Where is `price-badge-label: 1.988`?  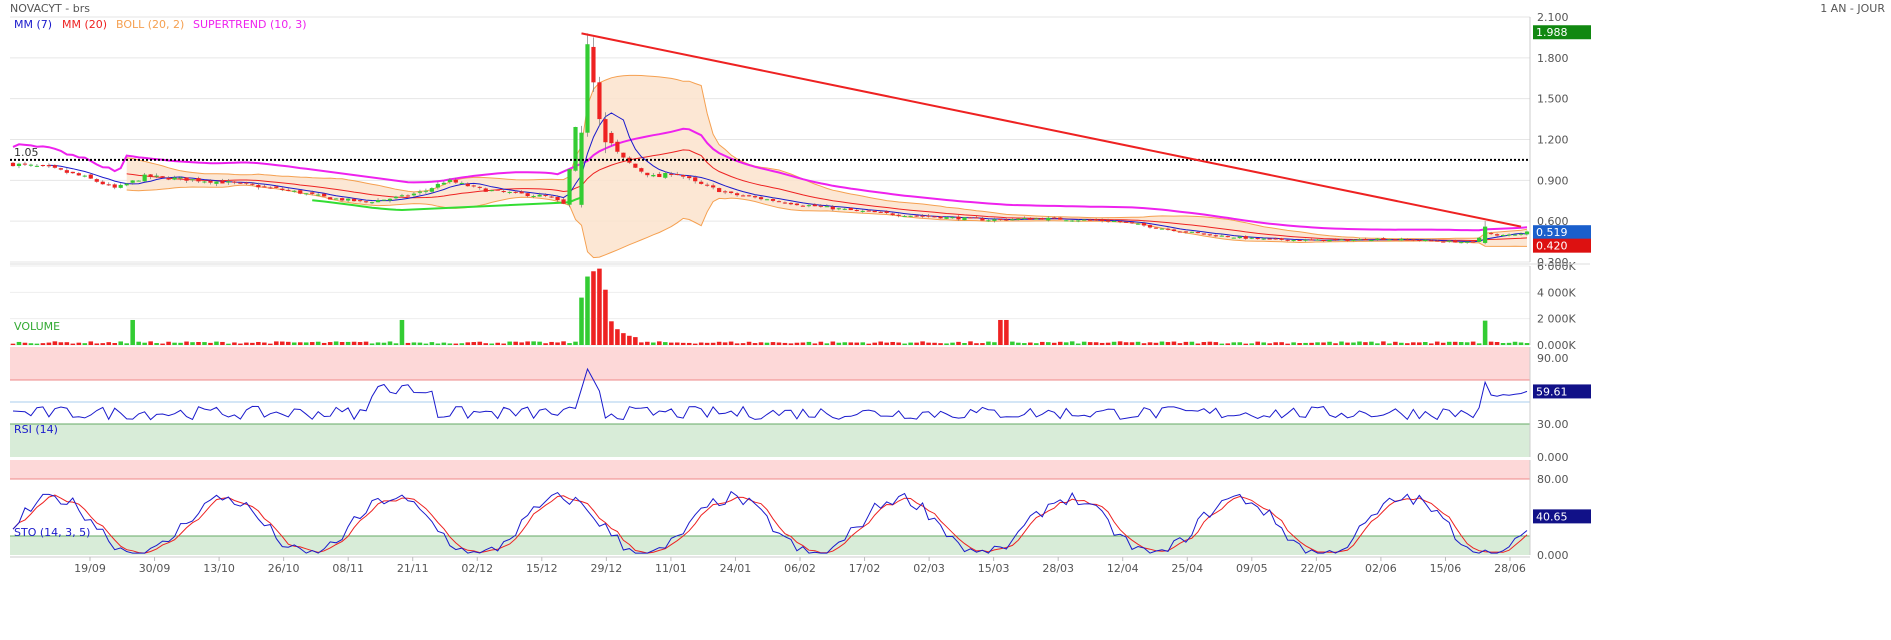
price-badge-label: 1.988 is located at coordinates (1552, 32).